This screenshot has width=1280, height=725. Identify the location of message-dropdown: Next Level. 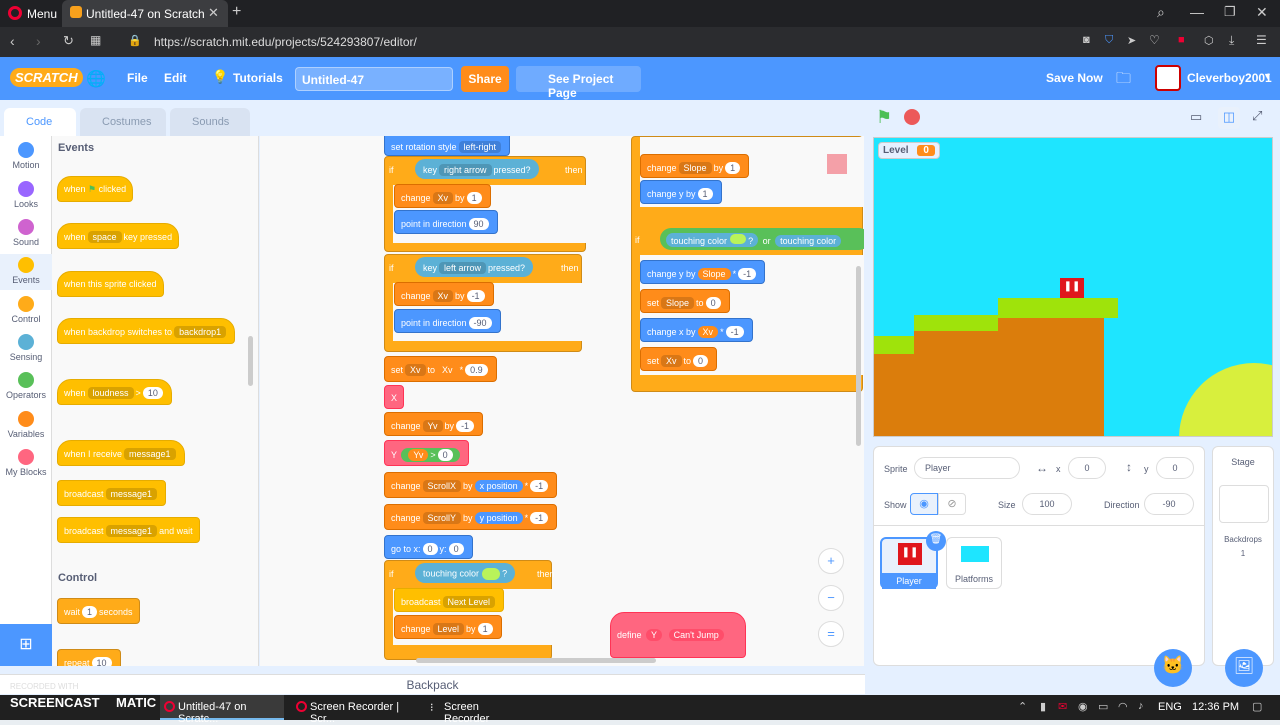
(469, 602).